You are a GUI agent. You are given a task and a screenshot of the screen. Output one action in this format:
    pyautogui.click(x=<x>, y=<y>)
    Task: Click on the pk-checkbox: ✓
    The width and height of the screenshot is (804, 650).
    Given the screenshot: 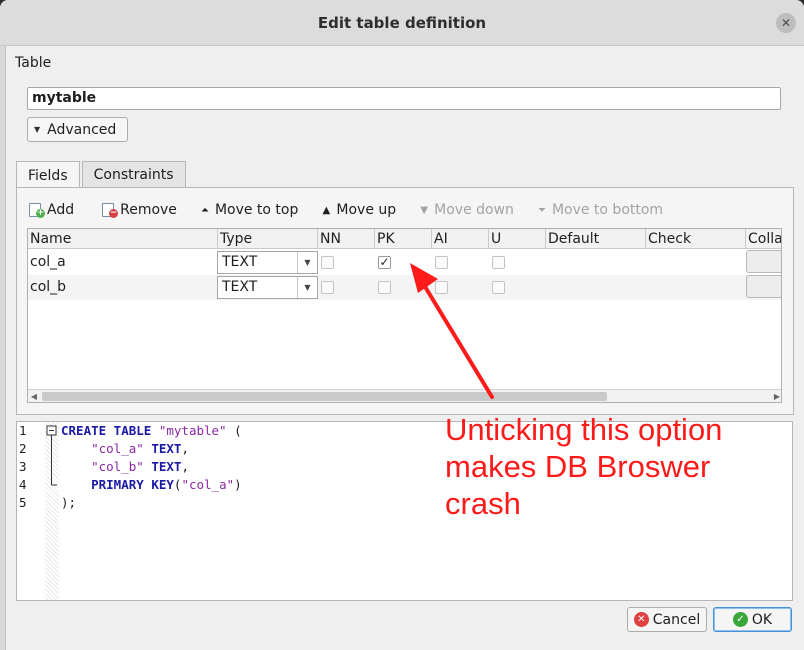 What is the action you would take?
    pyautogui.click(x=384, y=262)
    